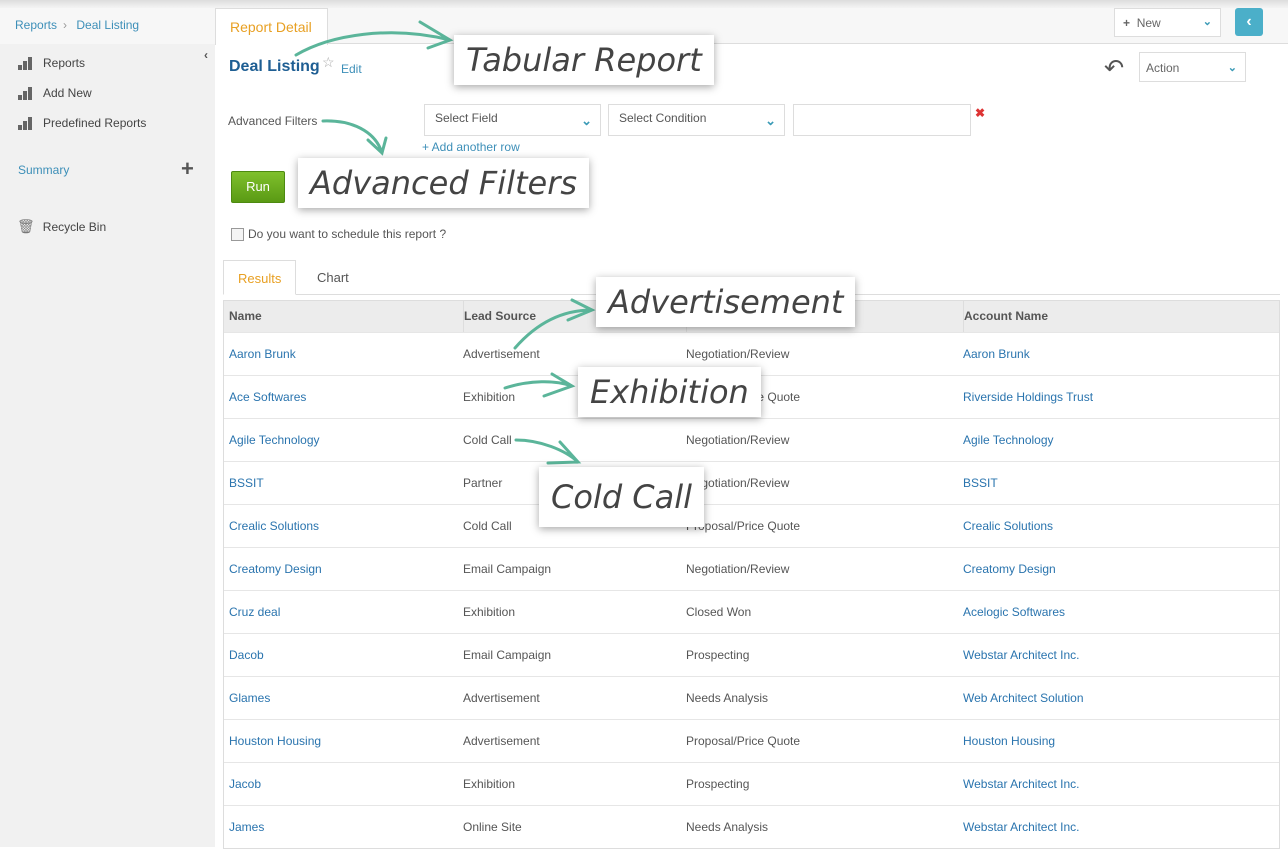 The image size is (1288, 849). Describe the element at coordinates (271, 26) in the screenshot. I see `tab-report-detail: Report Detail` at that location.